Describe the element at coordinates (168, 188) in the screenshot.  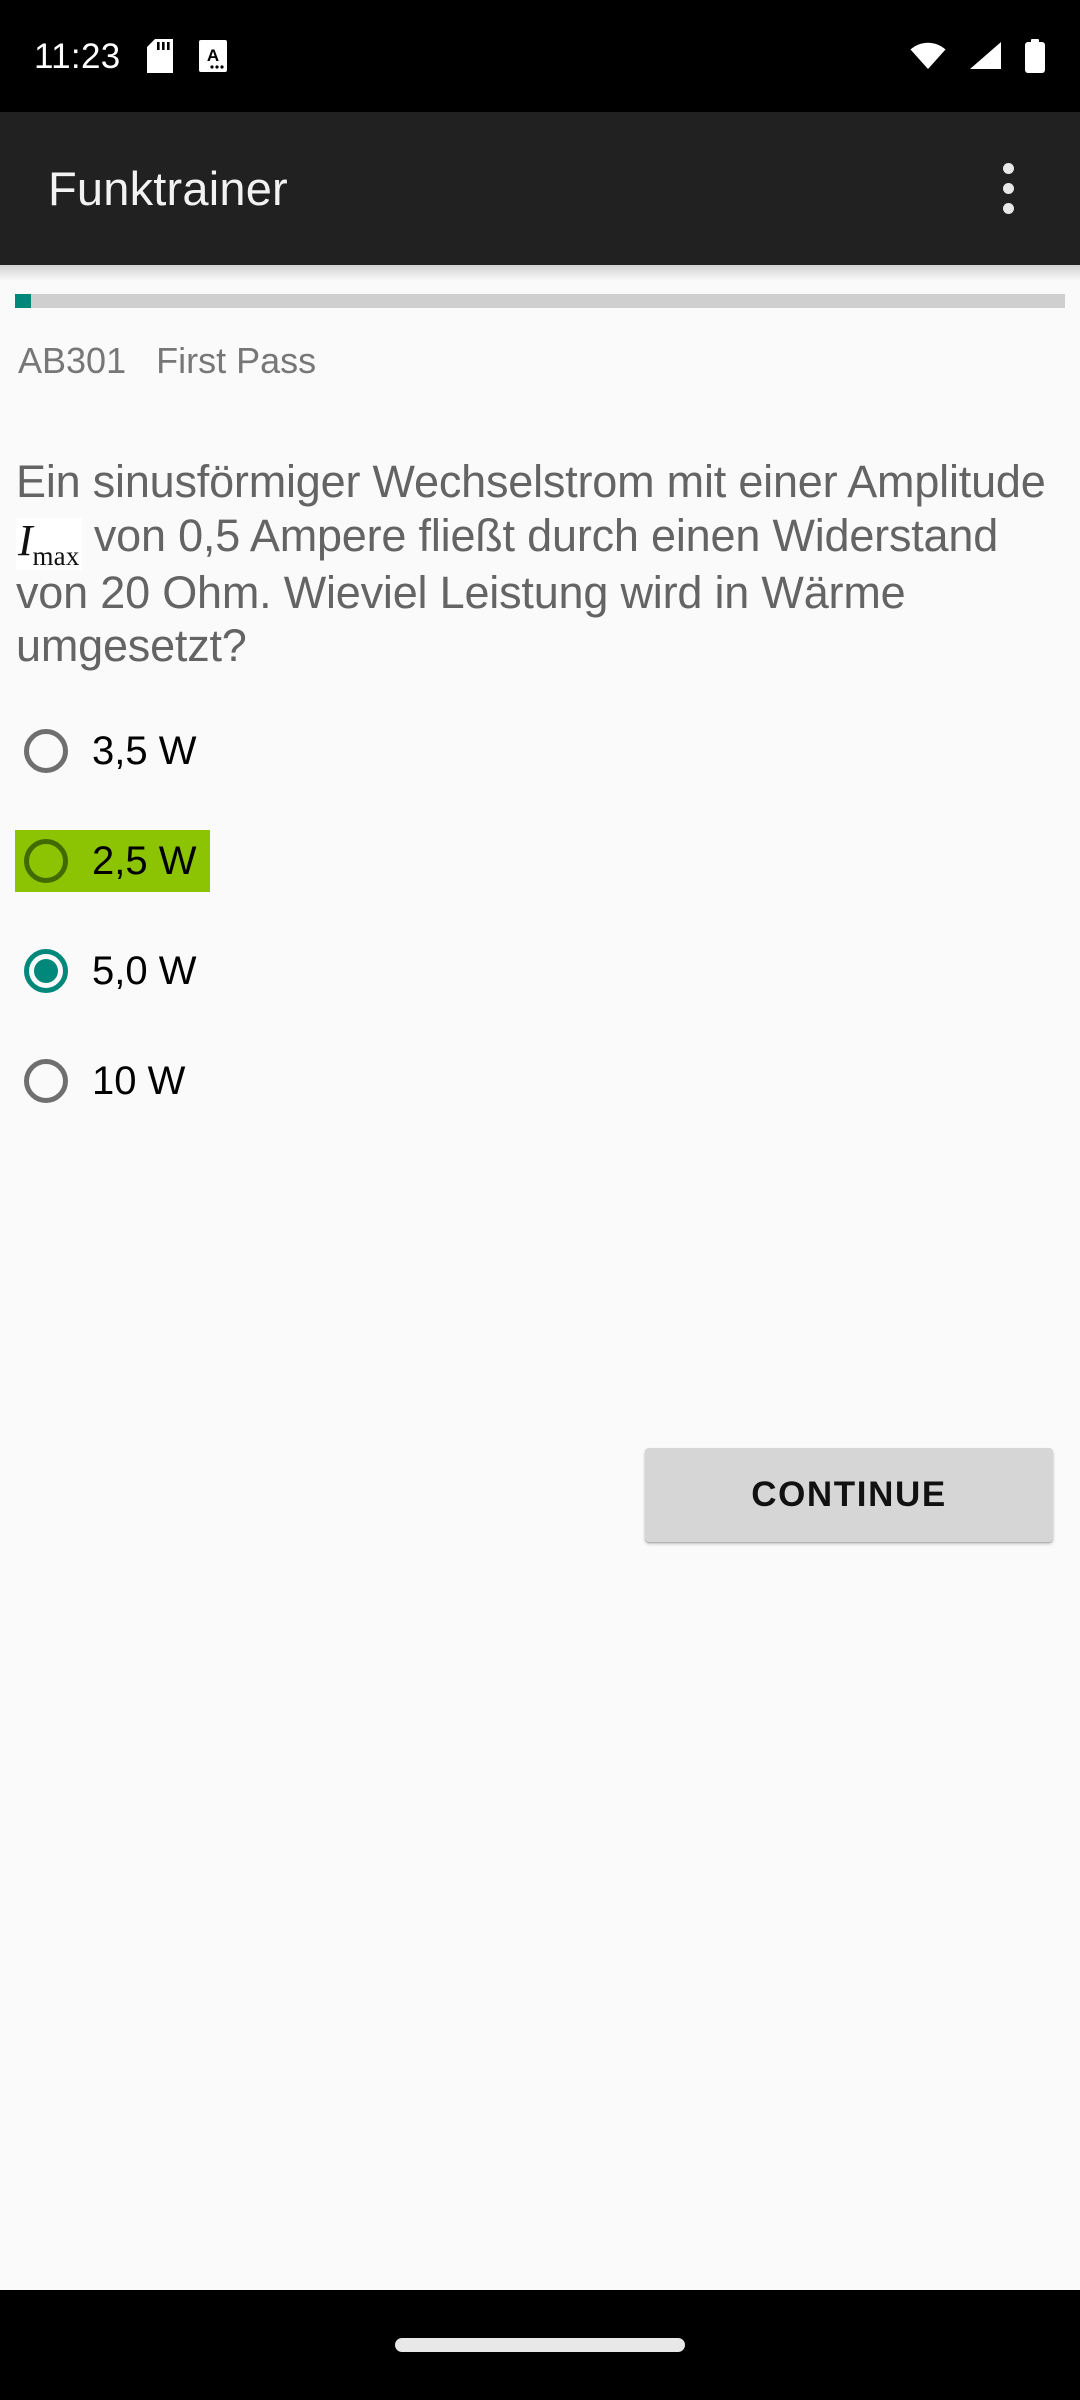
I see `app-title: Funktrainer` at that location.